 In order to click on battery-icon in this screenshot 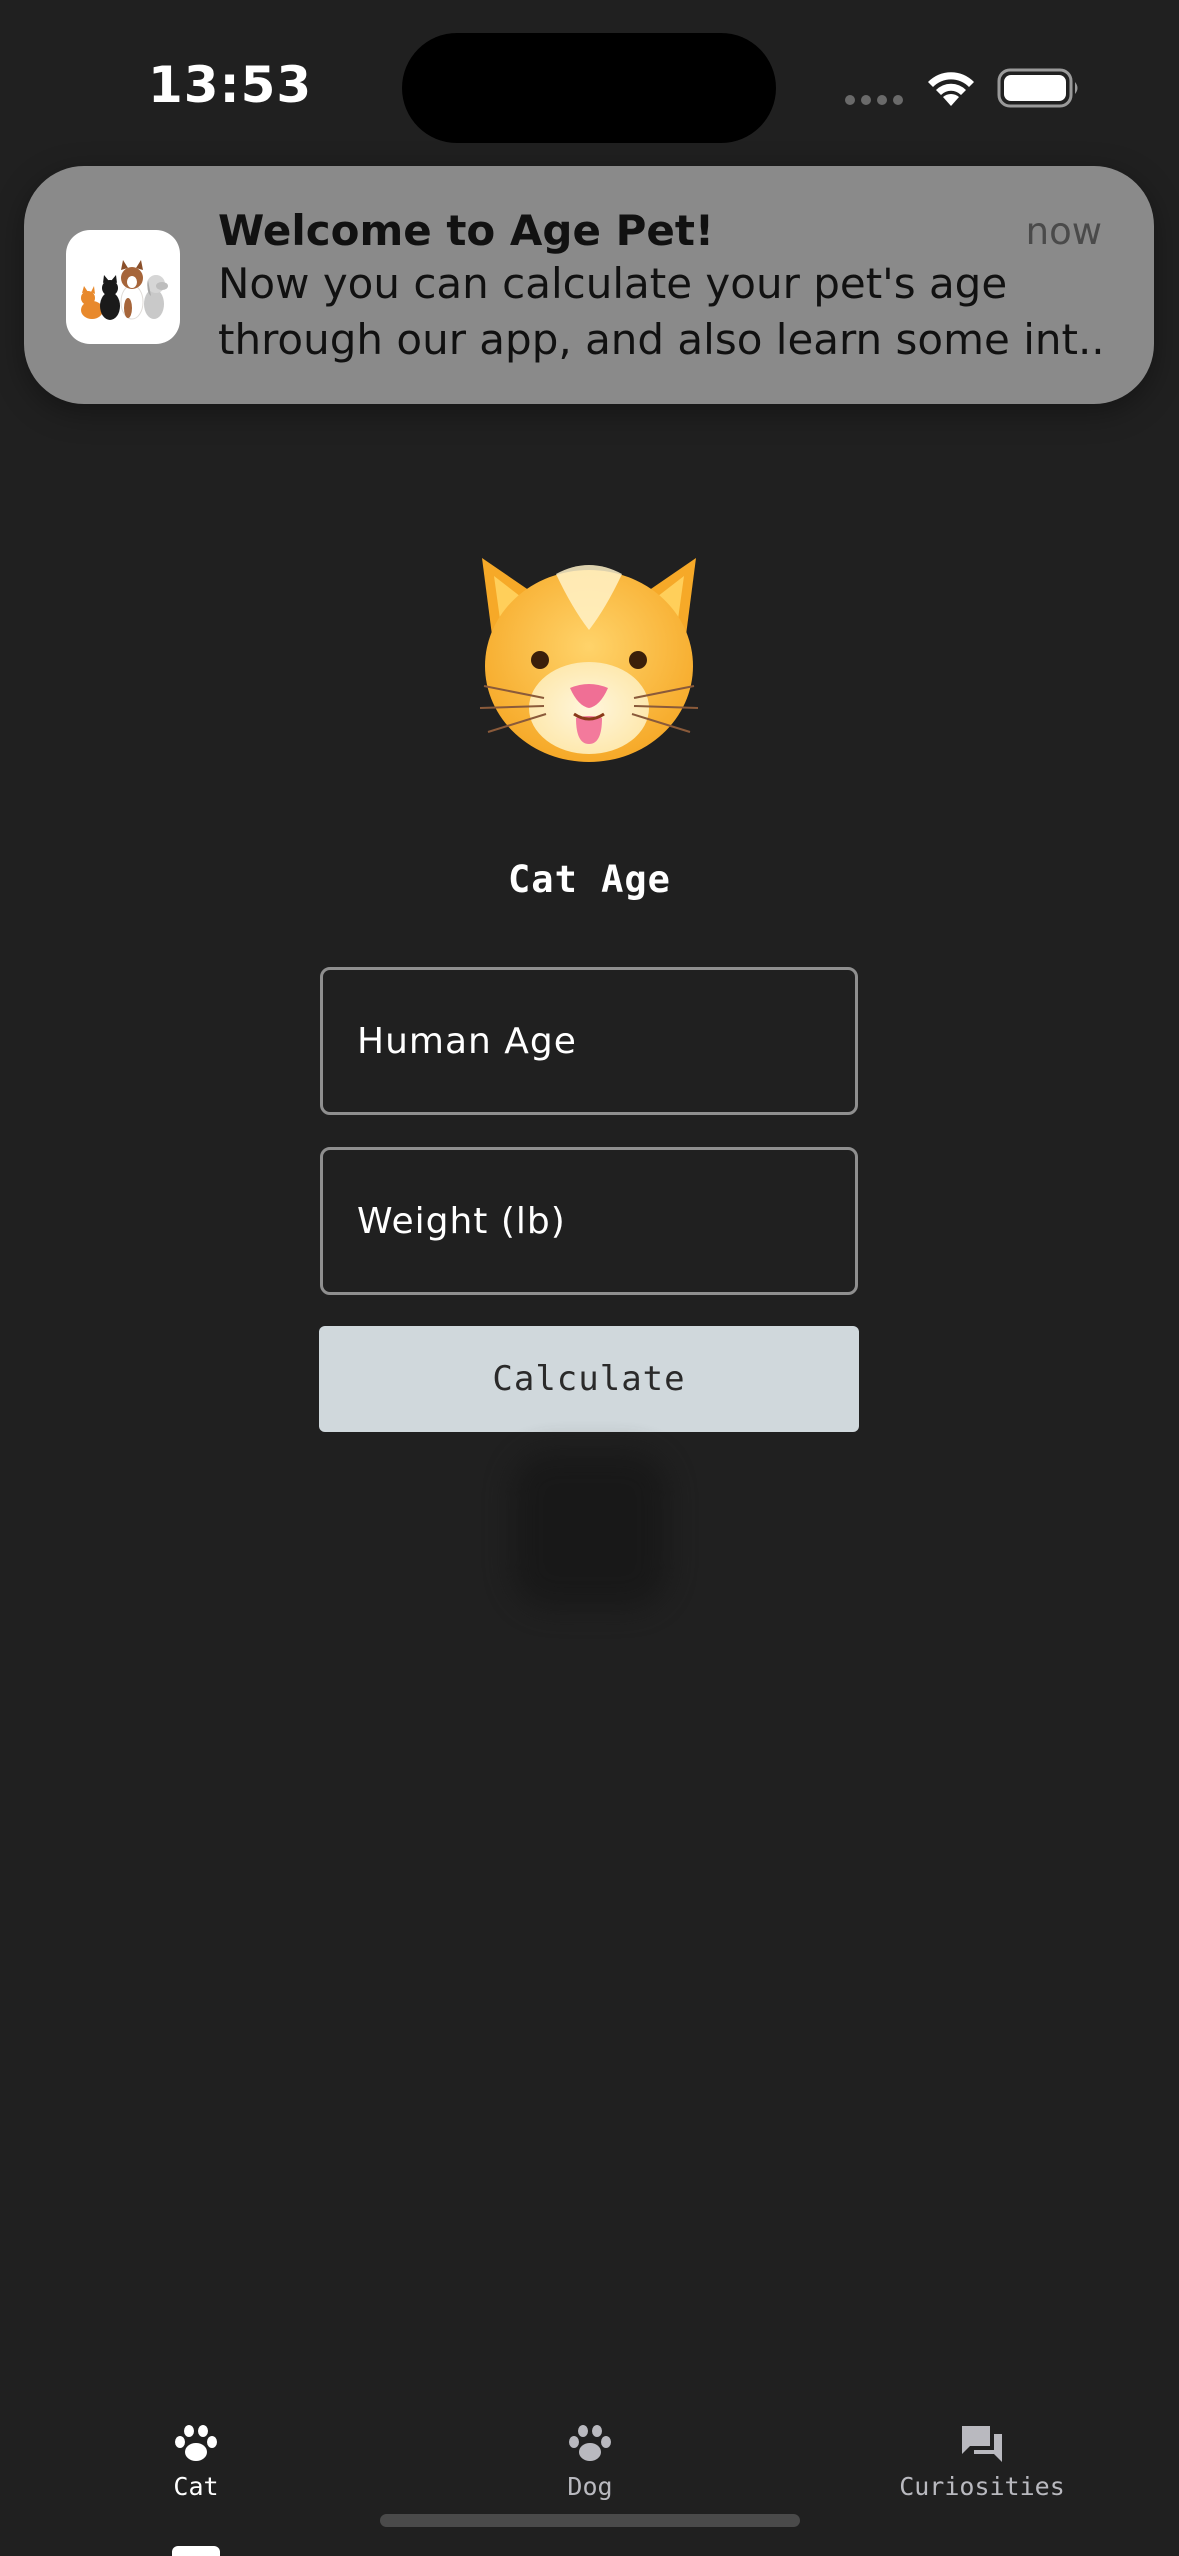, I will do `click(1037, 88)`.